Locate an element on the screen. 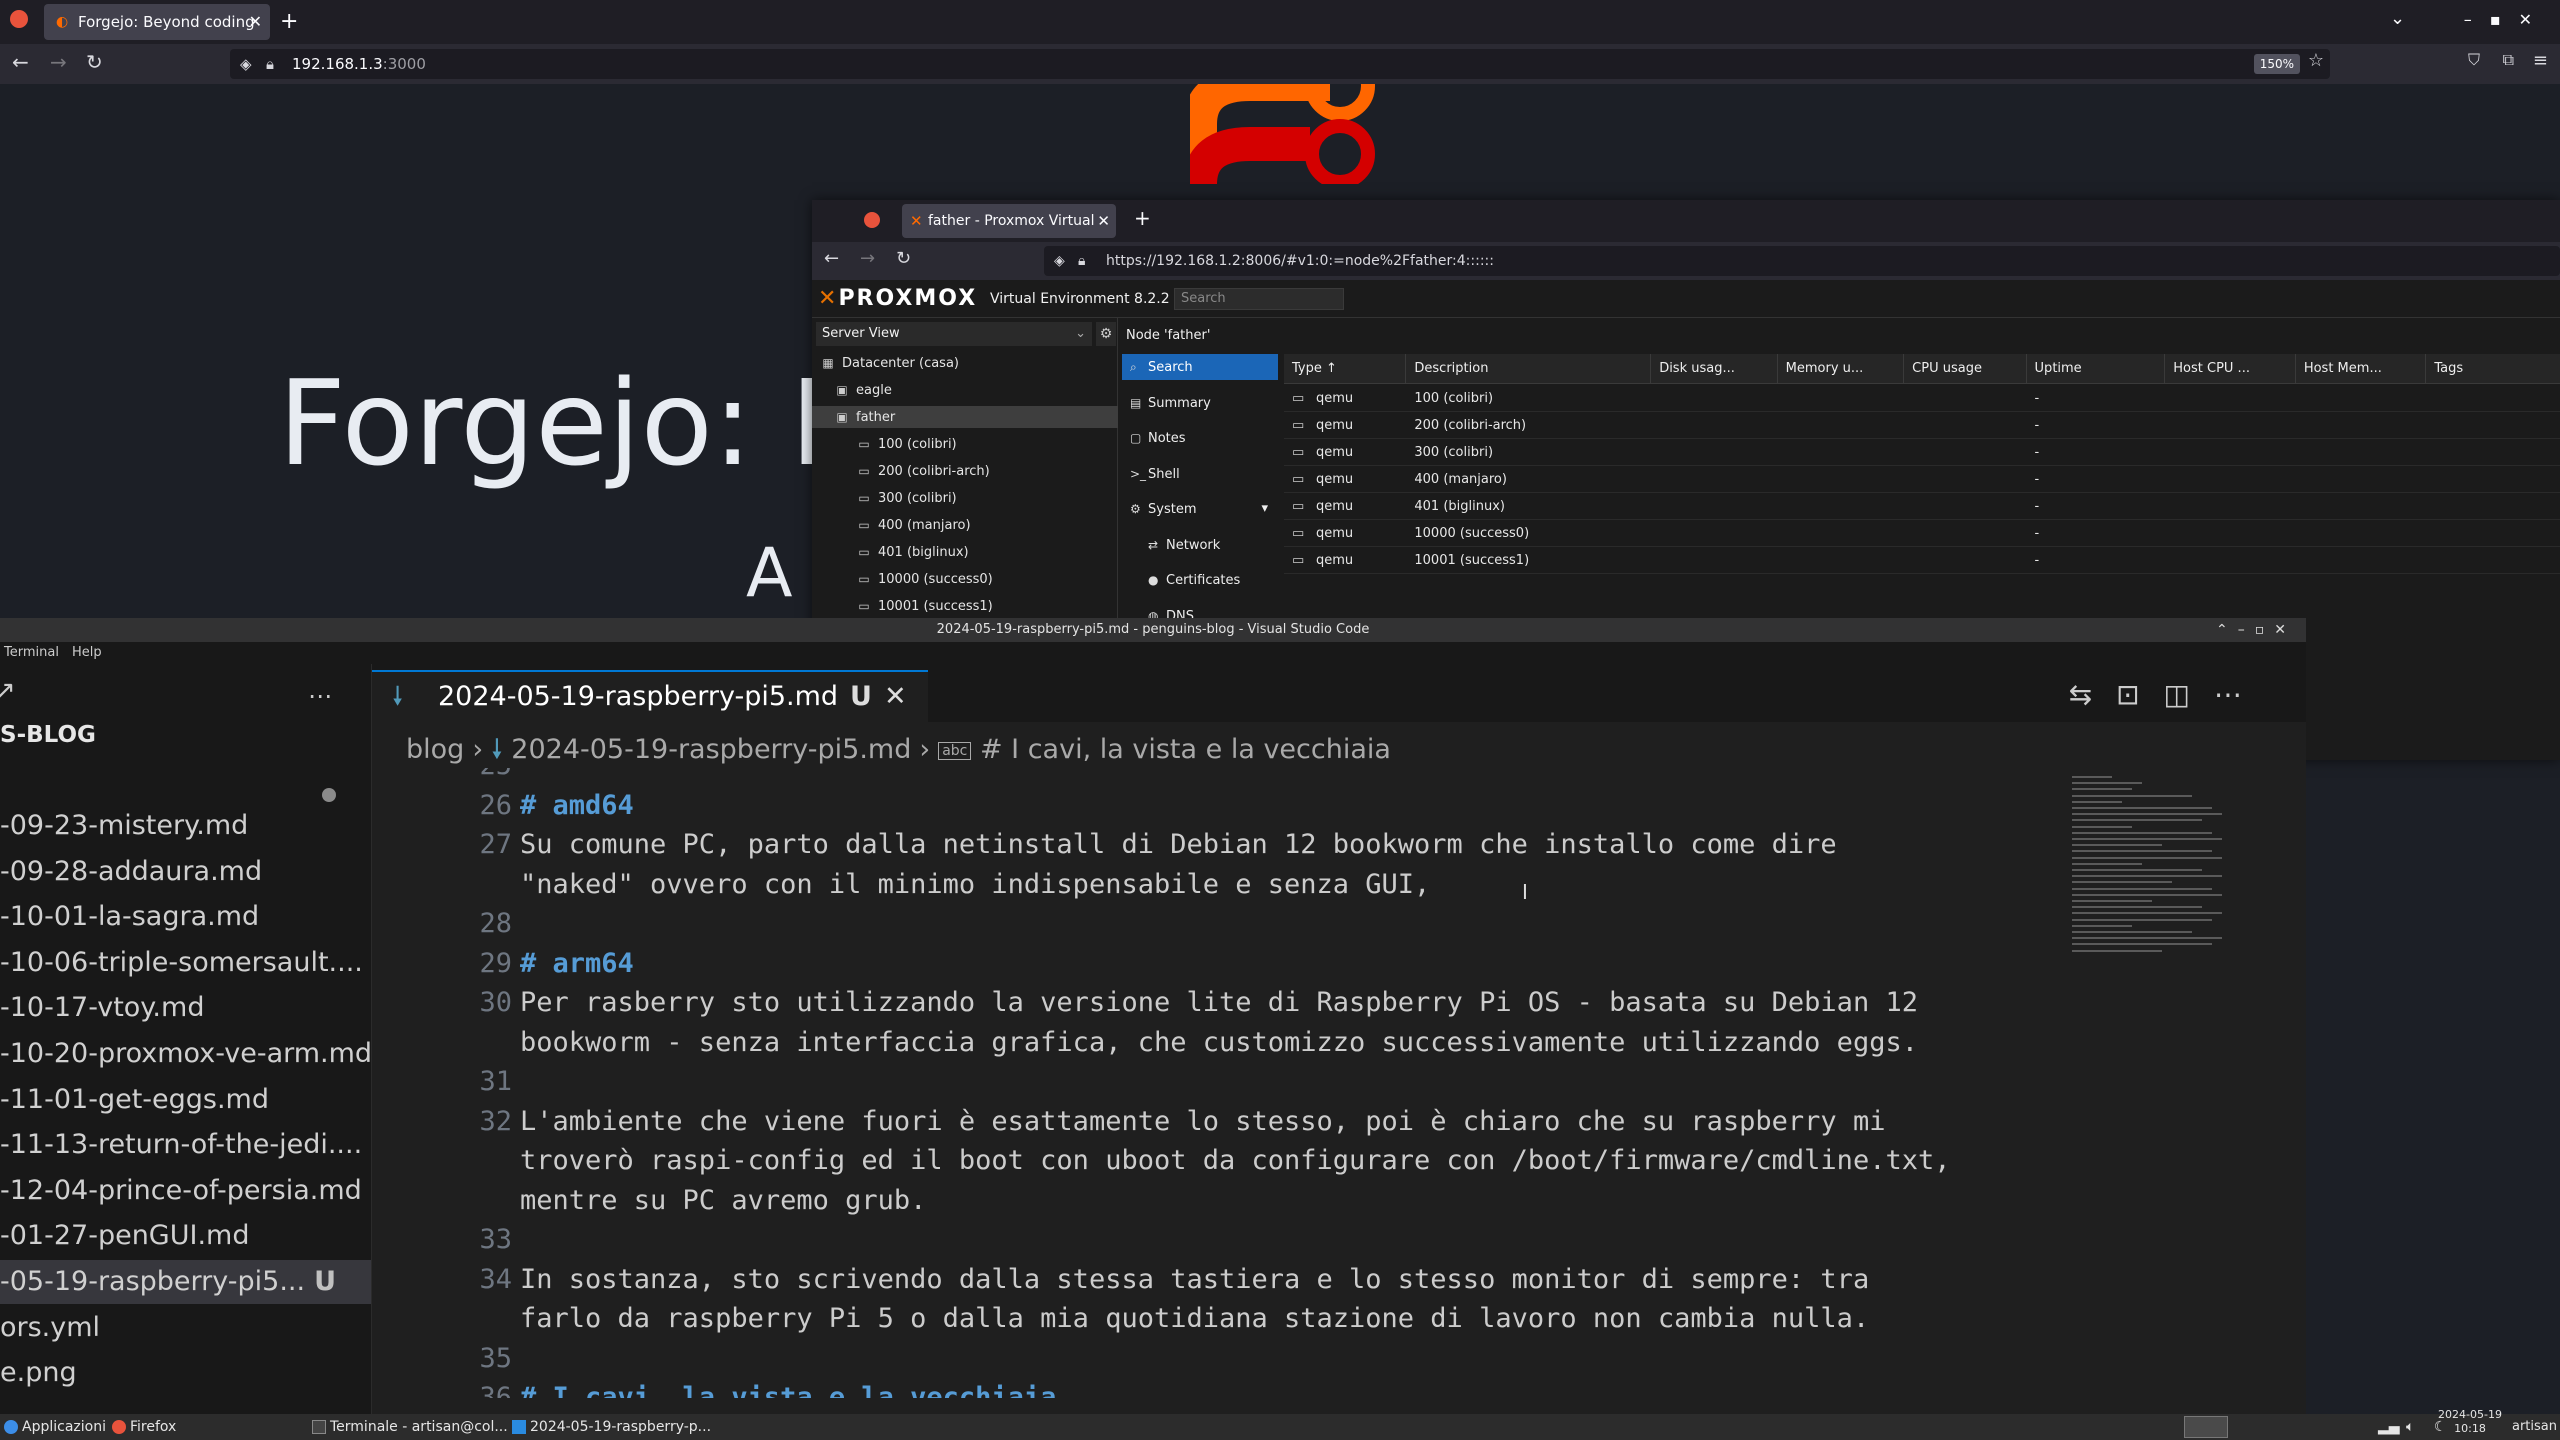 Image resolution: width=2560 pixels, height=1440 pixels. new-tab-button: + is located at coordinates (289, 22).